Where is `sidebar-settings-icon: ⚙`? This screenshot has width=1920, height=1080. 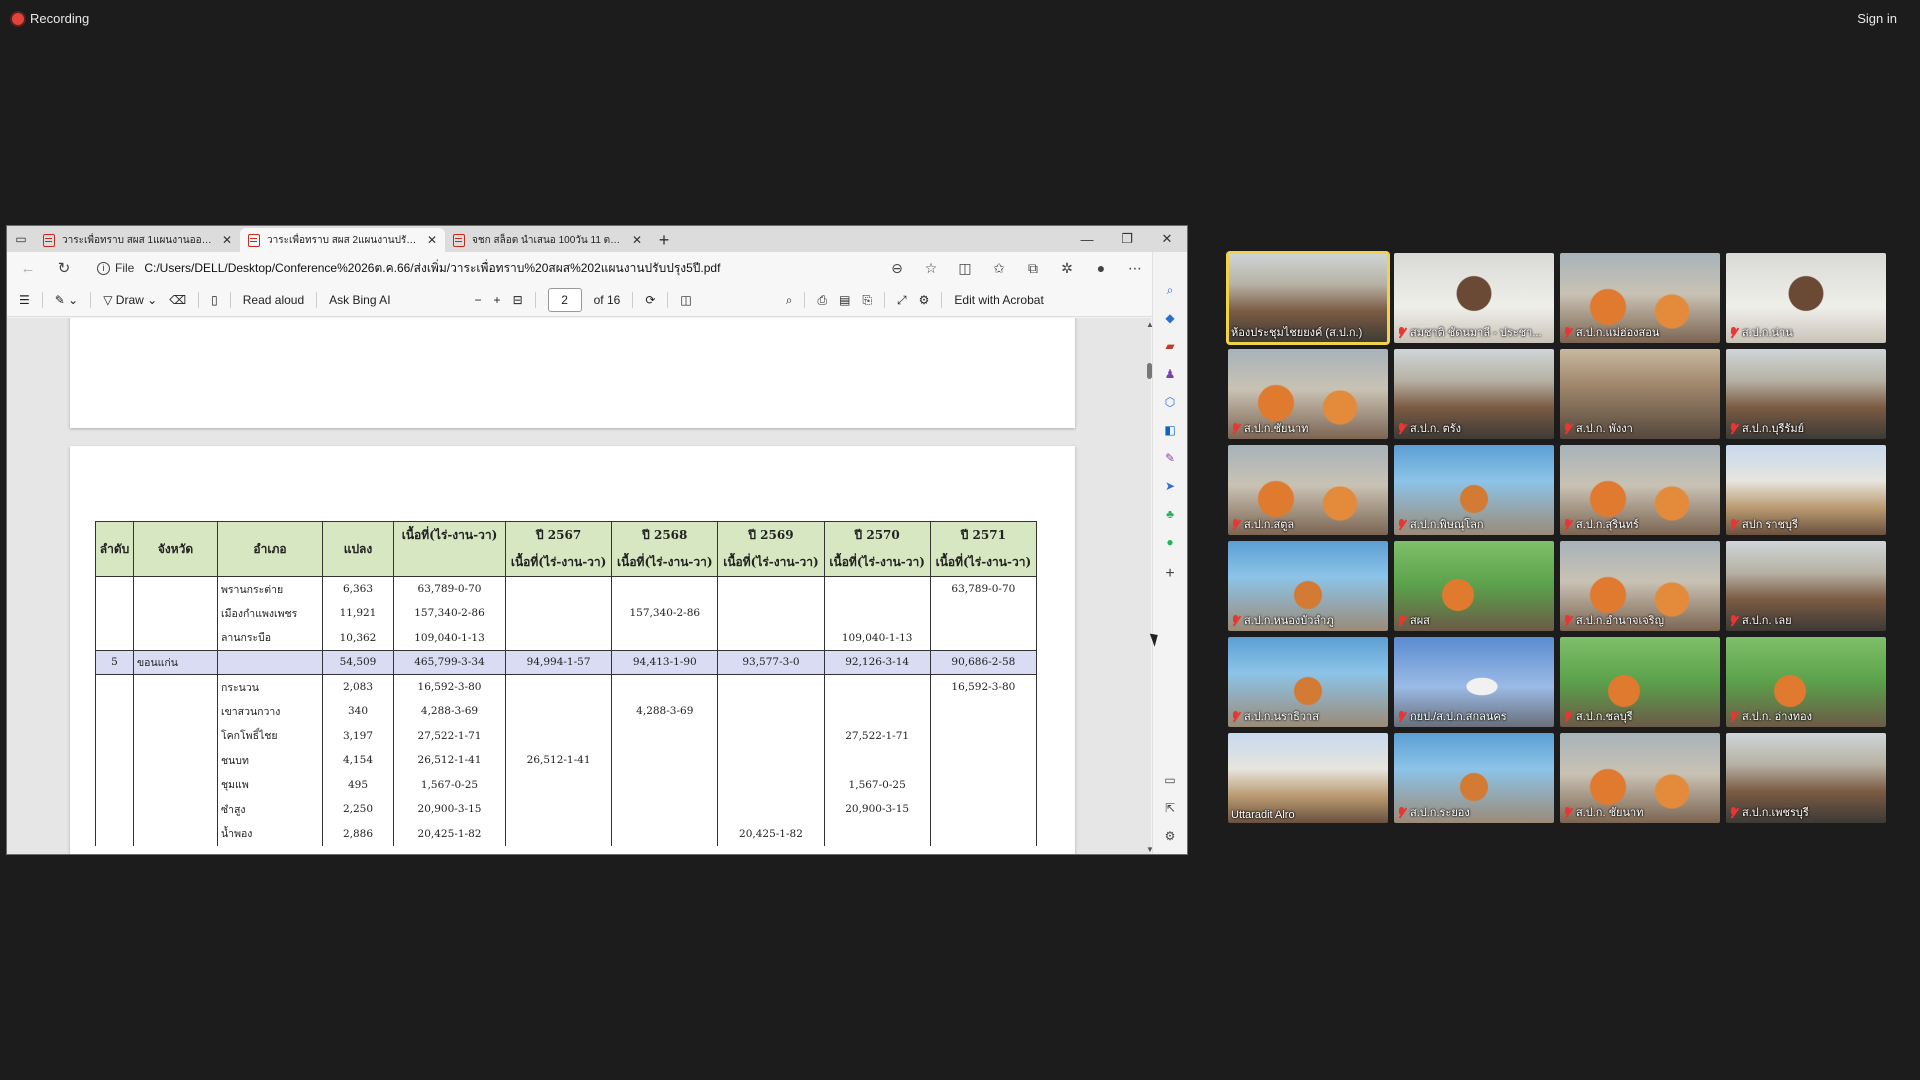
sidebar-settings-icon: ⚙ is located at coordinates (1170, 836).